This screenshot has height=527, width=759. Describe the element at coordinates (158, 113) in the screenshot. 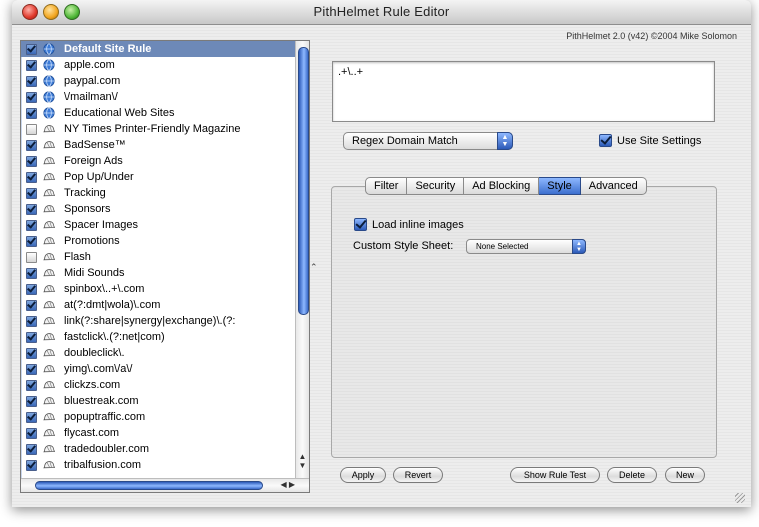

I see `rule-row: Educational Web Sites` at that location.